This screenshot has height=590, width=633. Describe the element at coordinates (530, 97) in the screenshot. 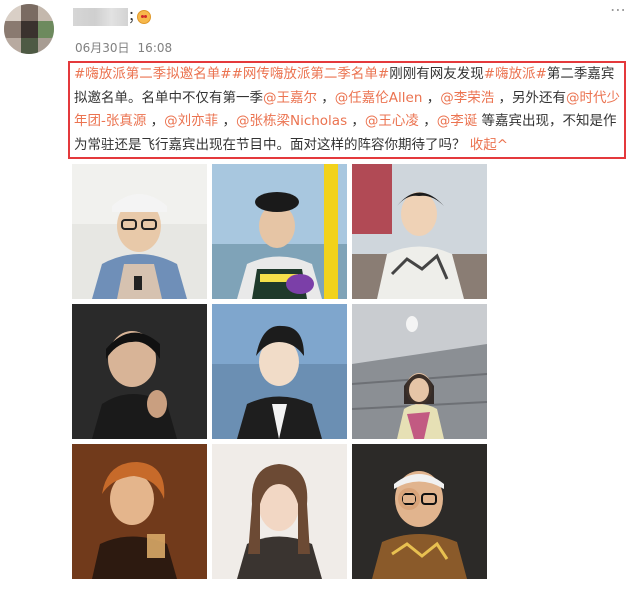

I see `content-text: ，另外还有` at that location.